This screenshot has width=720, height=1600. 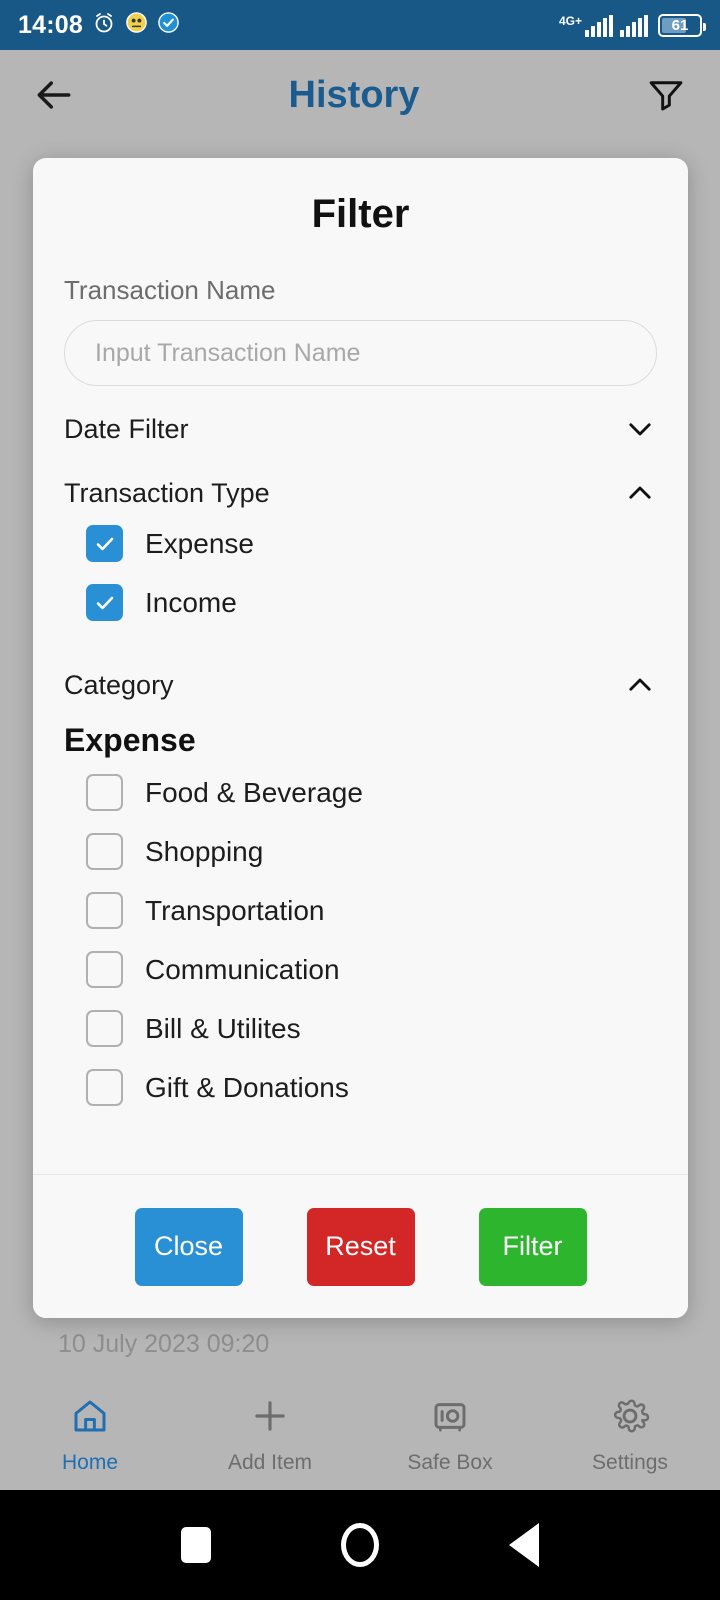 I want to click on network-type-label: 4G+, so click(x=570, y=20).